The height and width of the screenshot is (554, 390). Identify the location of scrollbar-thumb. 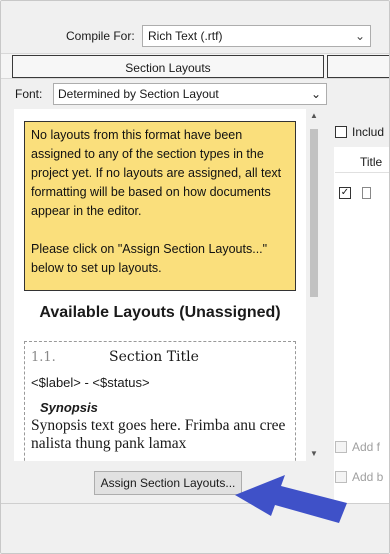
(314, 213).